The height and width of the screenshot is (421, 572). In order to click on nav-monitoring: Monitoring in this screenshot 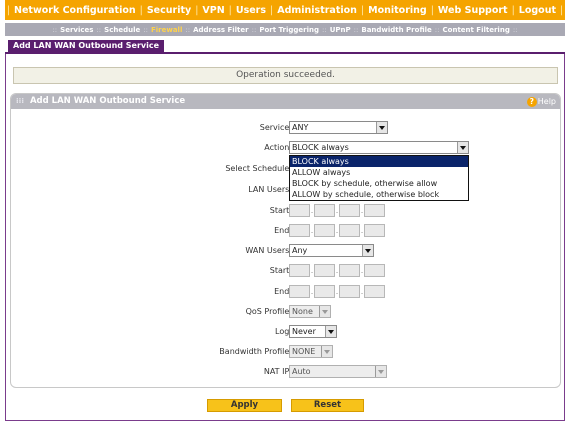, I will do `click(397, 10)`.